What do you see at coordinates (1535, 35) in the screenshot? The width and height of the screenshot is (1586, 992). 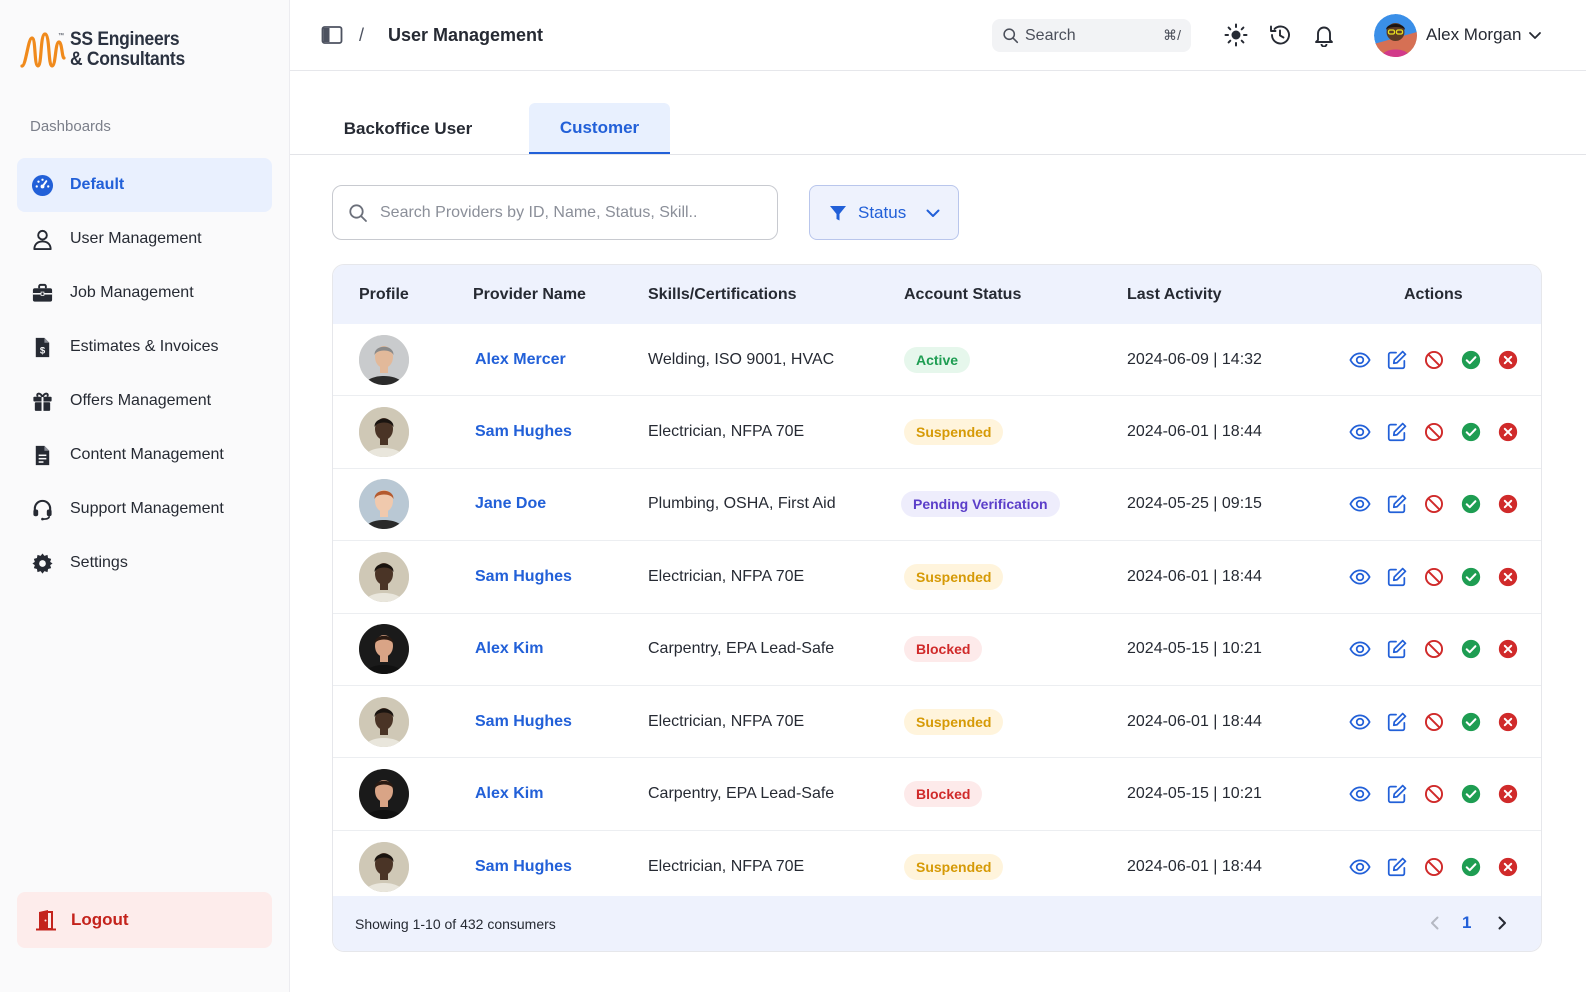 I see `chevron-down-icon` at bounding box center [1535, 35].